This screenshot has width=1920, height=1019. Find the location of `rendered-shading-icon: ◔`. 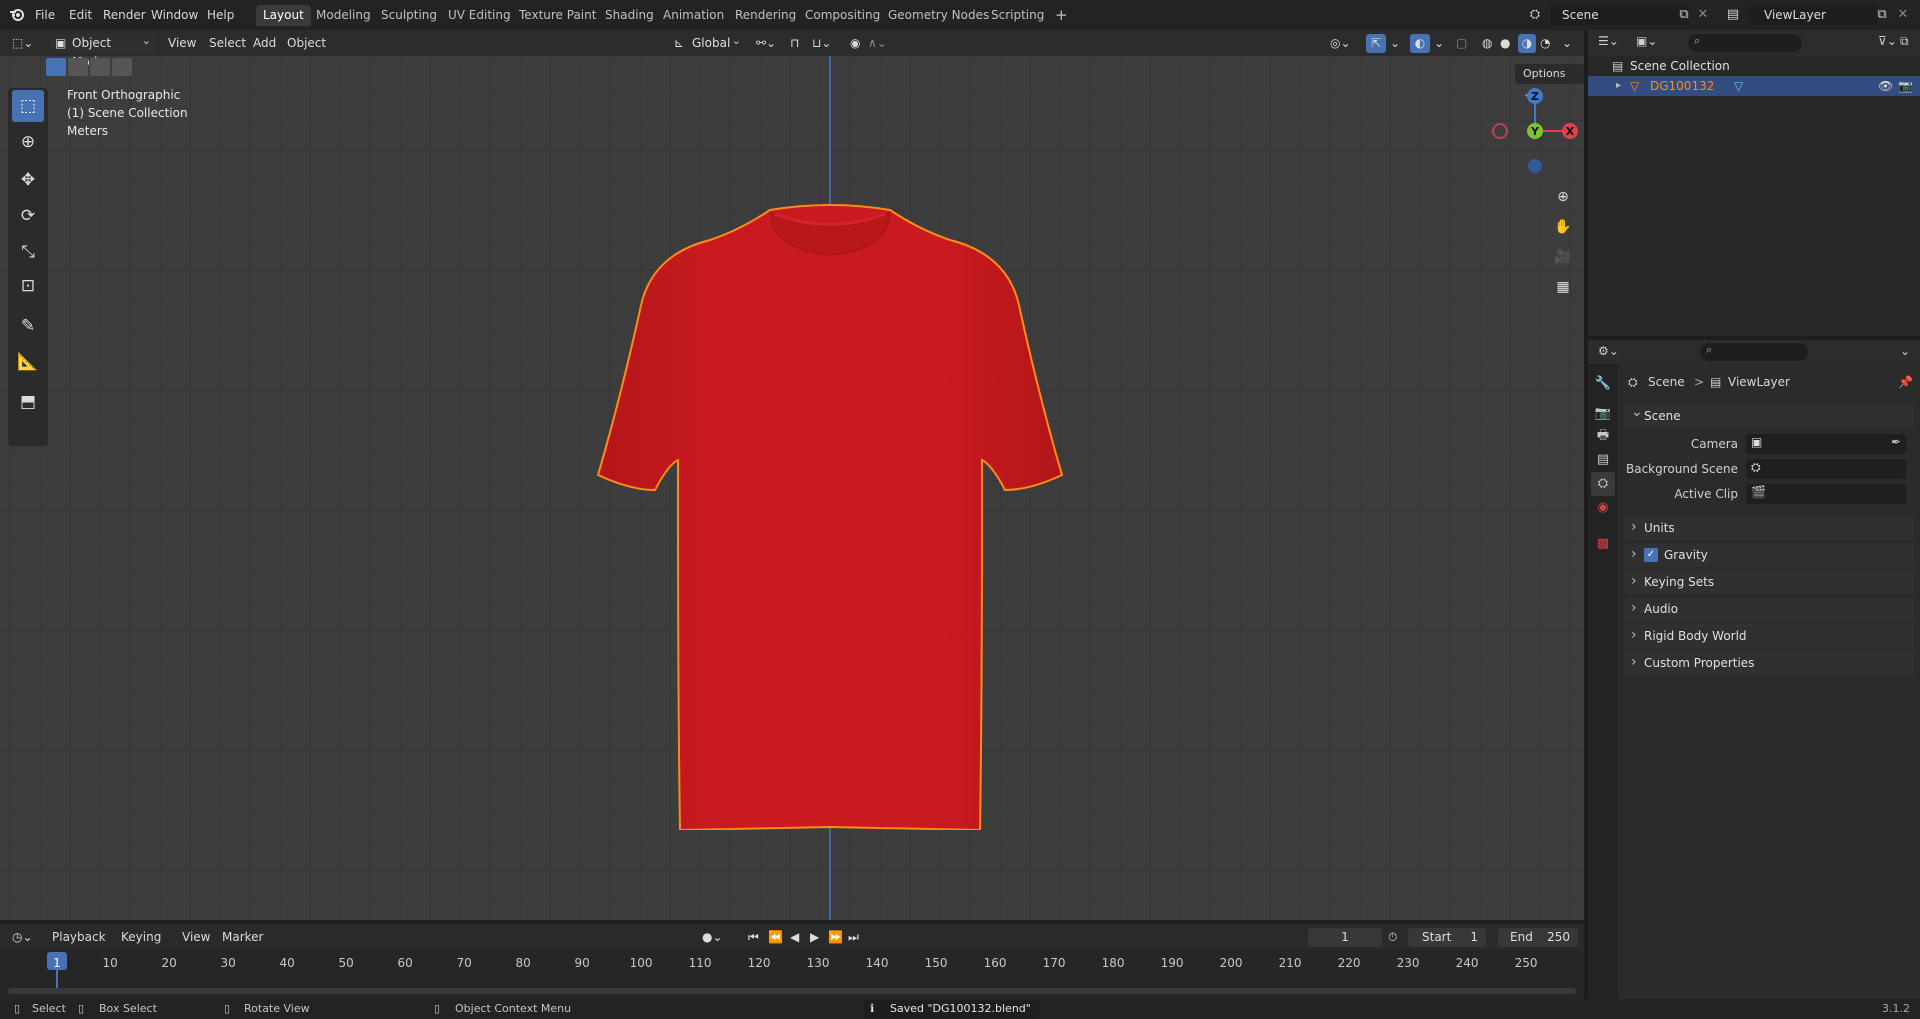

rendered-shading-icon: ◔ is located at coordinates (1545, 43).